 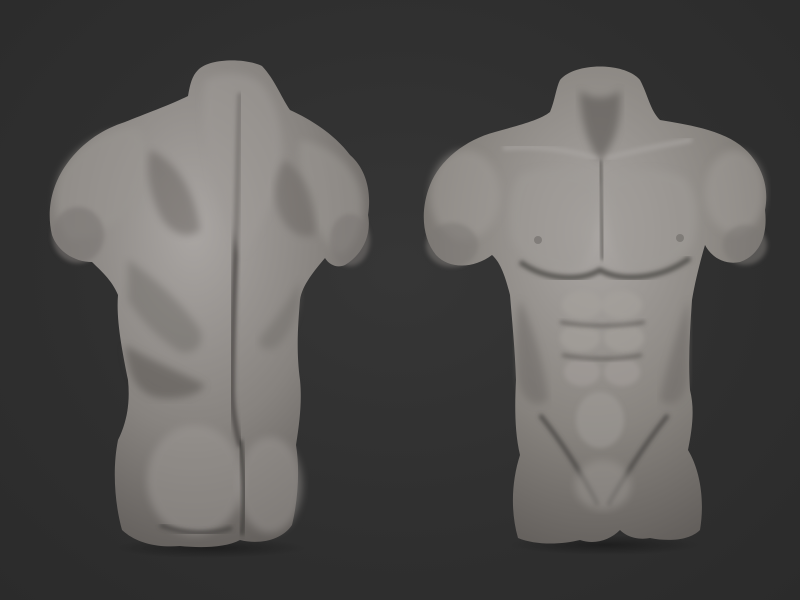 I want to click on front-left-arm-stump, so click(x=452, y=245).